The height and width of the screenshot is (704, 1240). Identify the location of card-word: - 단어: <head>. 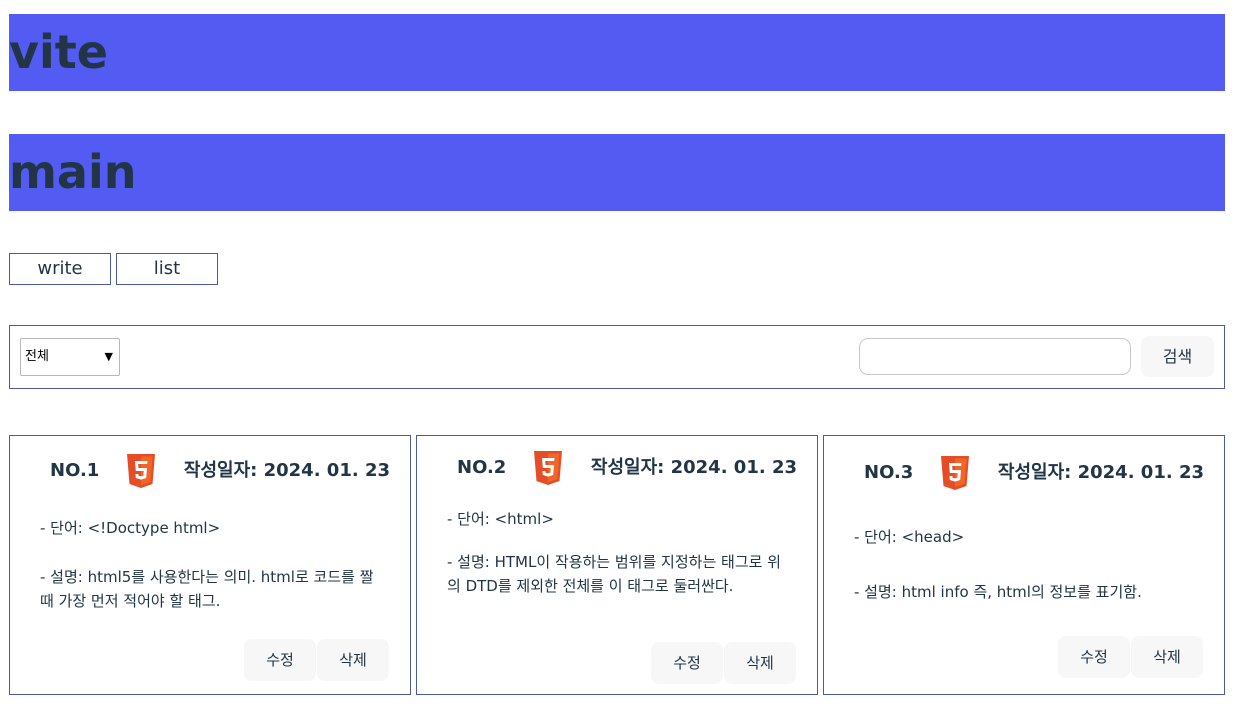
(909, 537).